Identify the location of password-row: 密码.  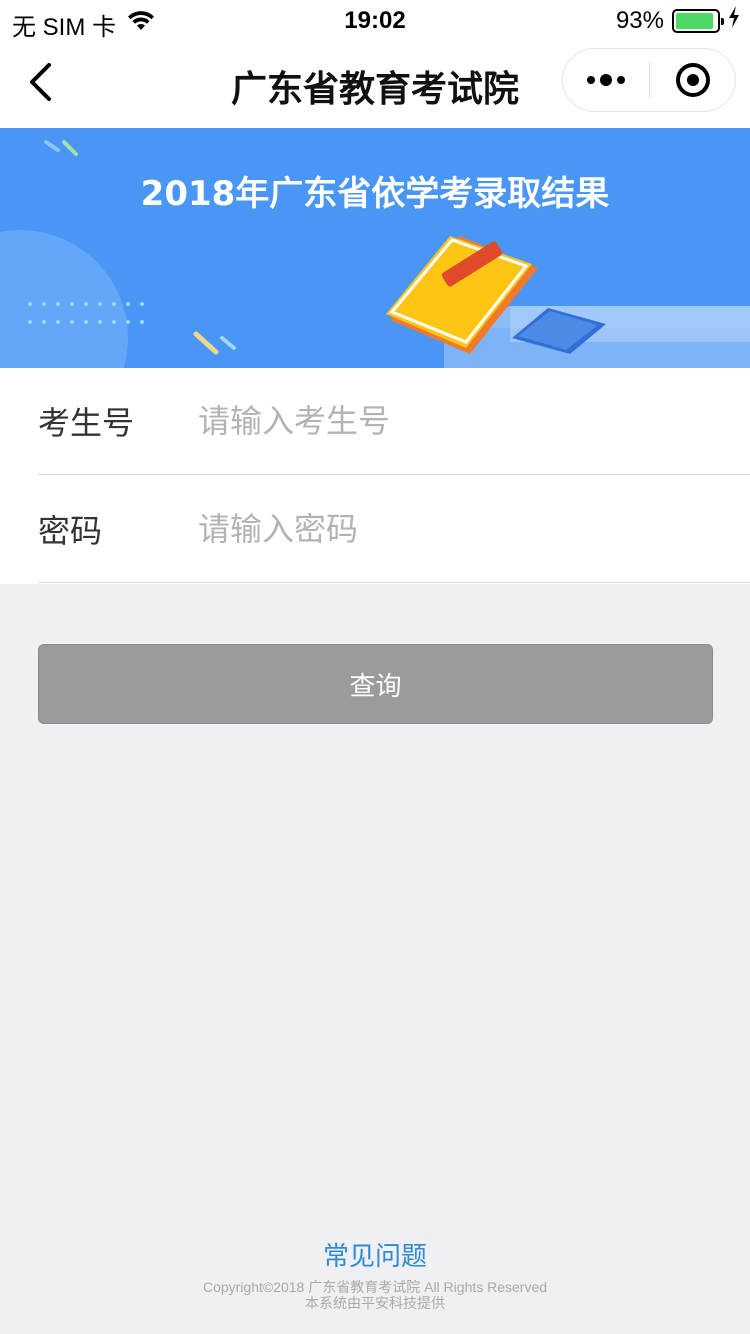
(394, 529).